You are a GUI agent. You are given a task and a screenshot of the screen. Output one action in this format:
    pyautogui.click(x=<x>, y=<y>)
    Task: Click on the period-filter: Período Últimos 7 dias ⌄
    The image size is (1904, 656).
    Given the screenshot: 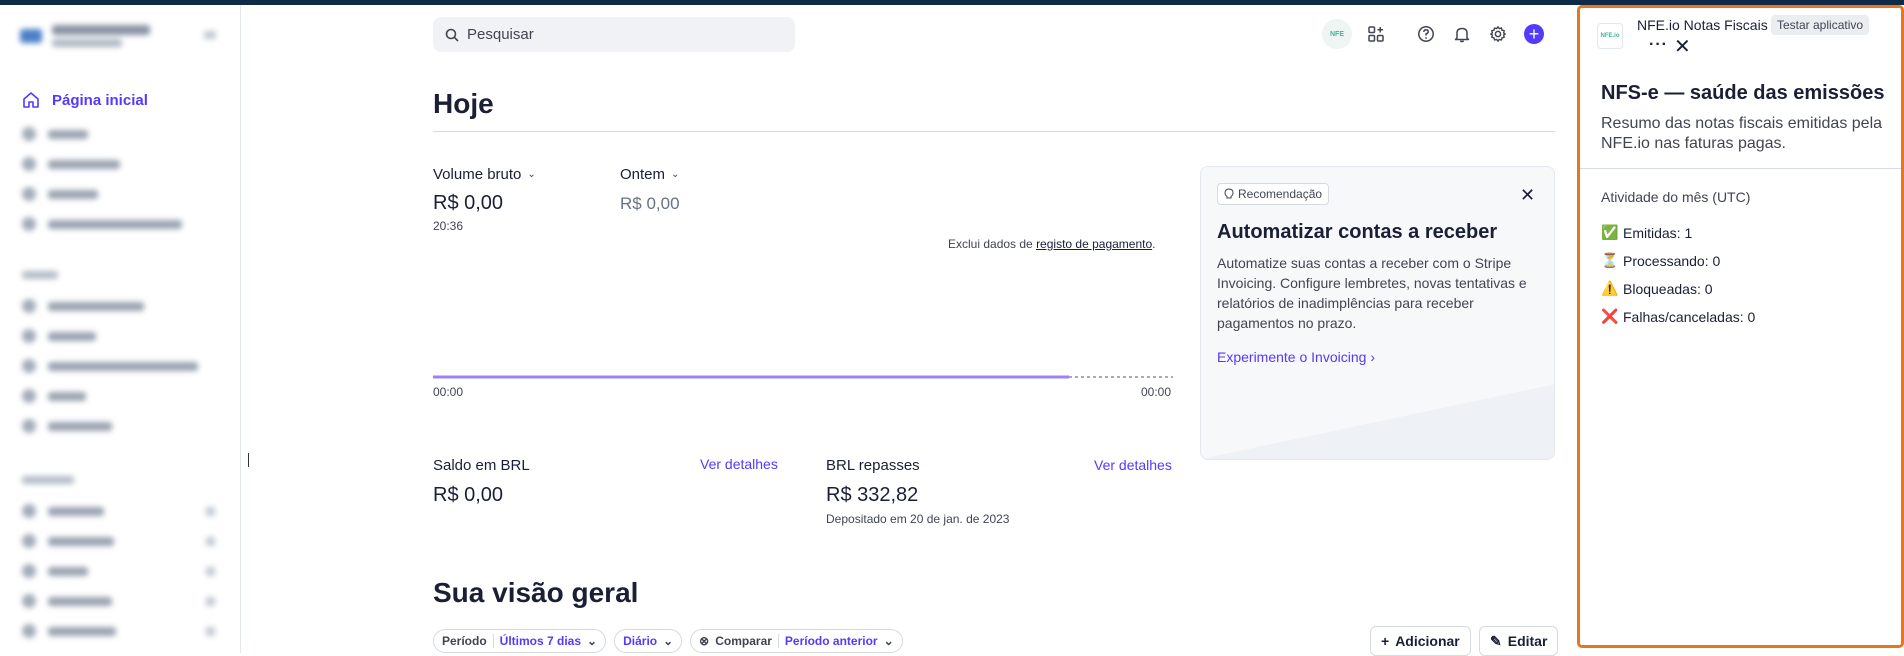 What is the action you would take?
    pyautogui.click(x=520, y=641)
    